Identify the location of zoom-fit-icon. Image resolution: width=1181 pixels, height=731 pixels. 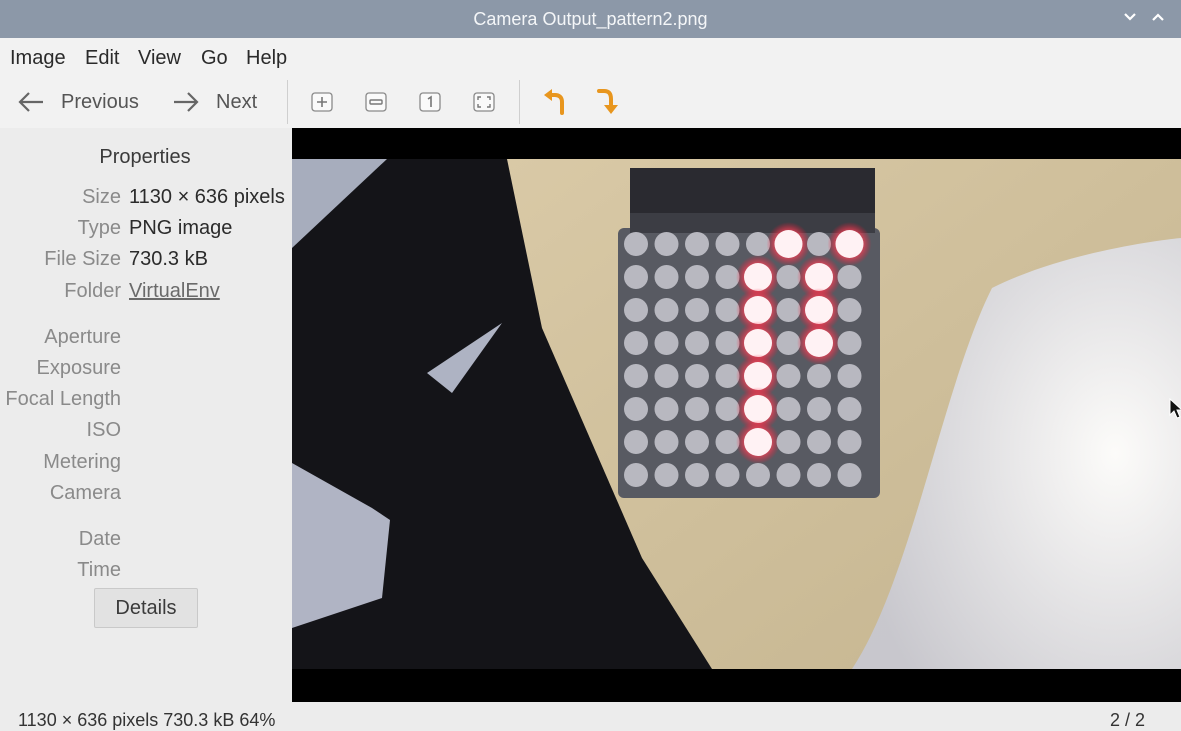
(484, 102).